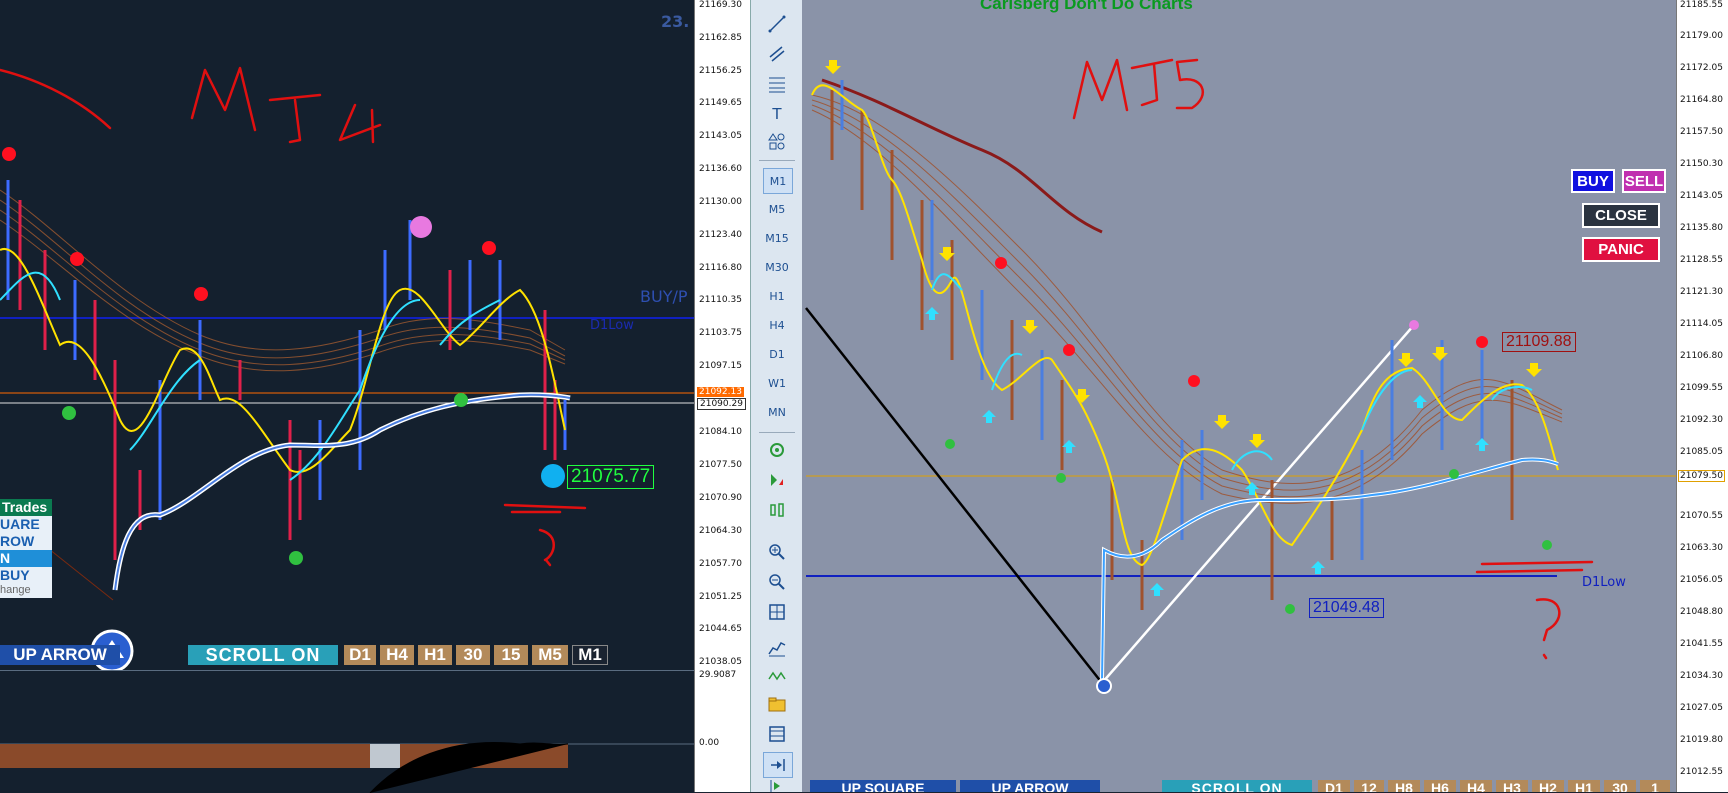  What do you see at coordinates (1701, 356) in the screenshot?
I see `price-tick: 21106.80` at bounding box center [1701, 356].